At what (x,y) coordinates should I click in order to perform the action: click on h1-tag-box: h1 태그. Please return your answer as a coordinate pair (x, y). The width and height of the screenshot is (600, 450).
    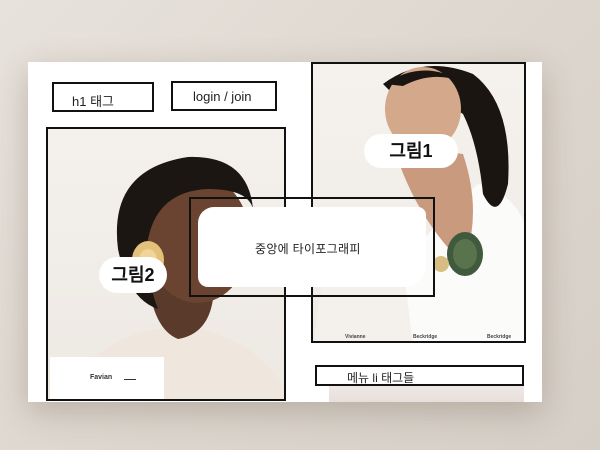
    Looking at the image, I should click on (103, 97).